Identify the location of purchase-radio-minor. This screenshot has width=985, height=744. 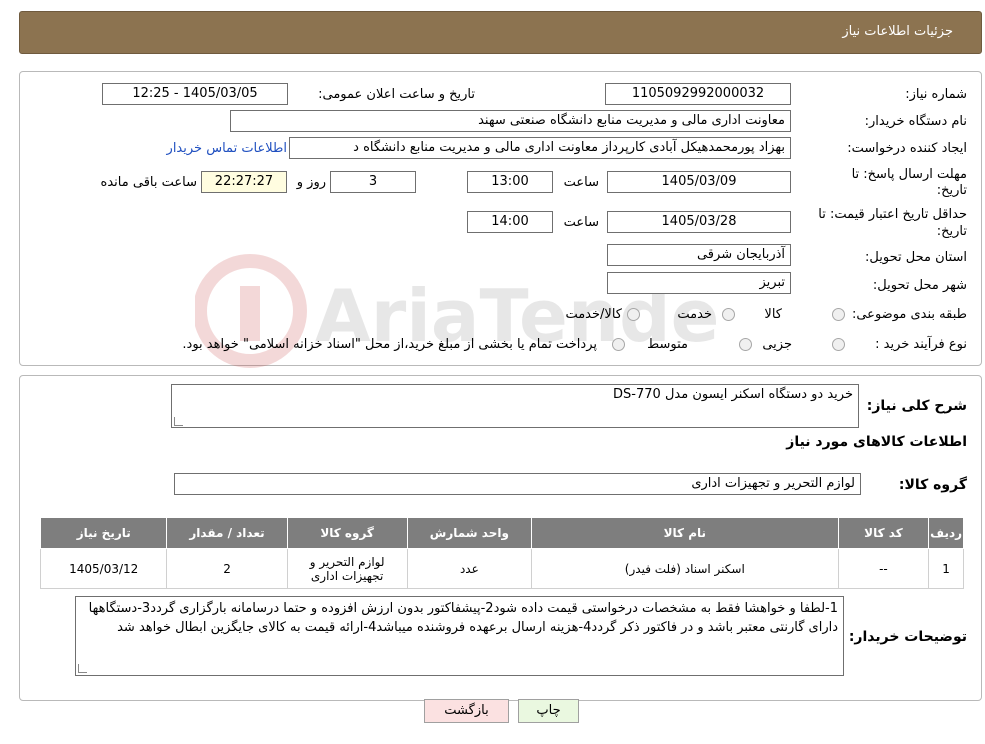
(838, 344).